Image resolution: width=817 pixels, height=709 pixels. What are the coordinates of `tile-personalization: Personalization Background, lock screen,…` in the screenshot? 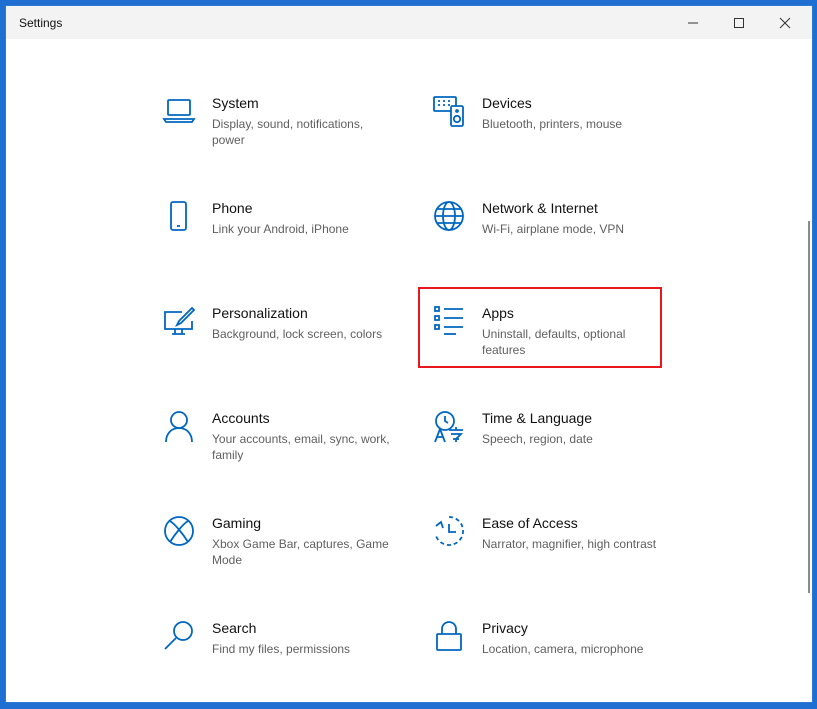 It's located at (284, 346).